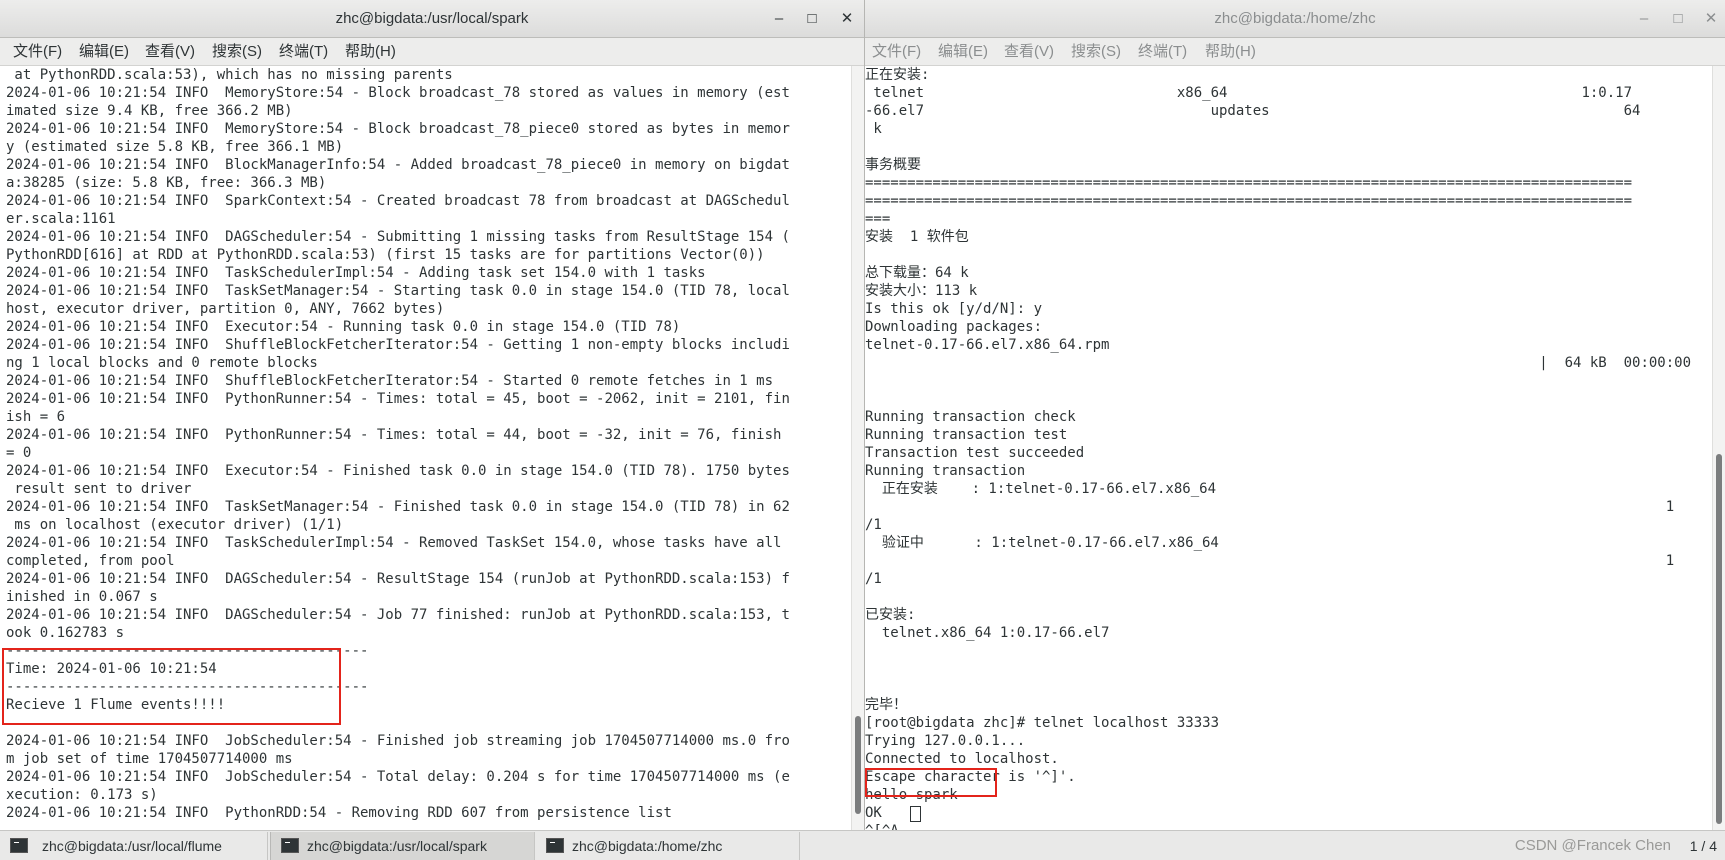 This screenshot has height=860, width=1725. Describe the element at coordinates (647, 846) in the screenshot. I see `taskbar-item-label: zhc@bigdata:/home/zhc` at that location.